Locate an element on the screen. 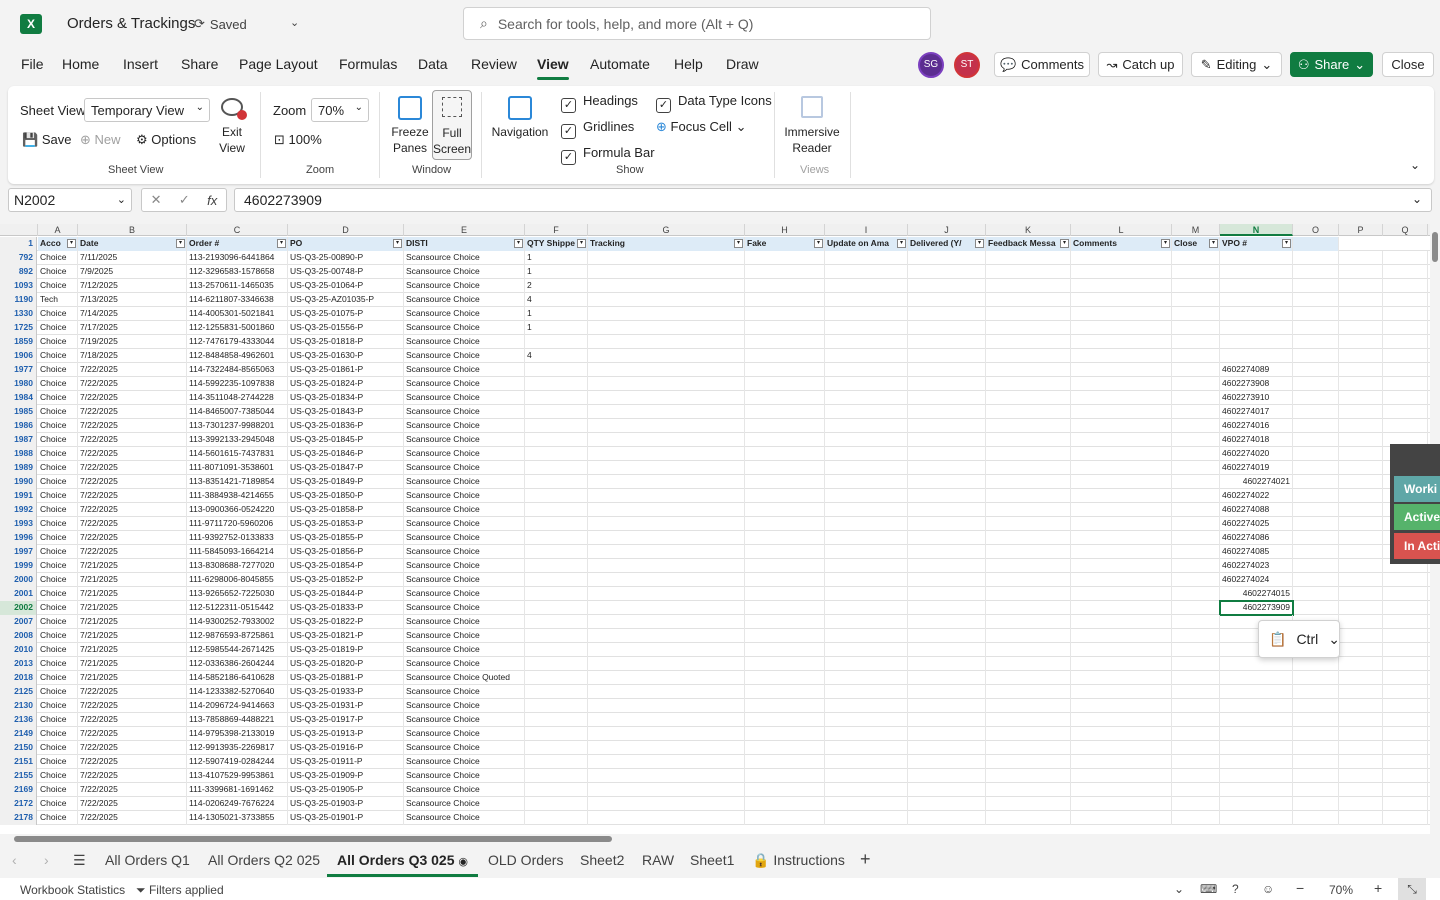 The image size is (1440, 900). menu-formulas: Formulas is located at coordinates (368, 64).